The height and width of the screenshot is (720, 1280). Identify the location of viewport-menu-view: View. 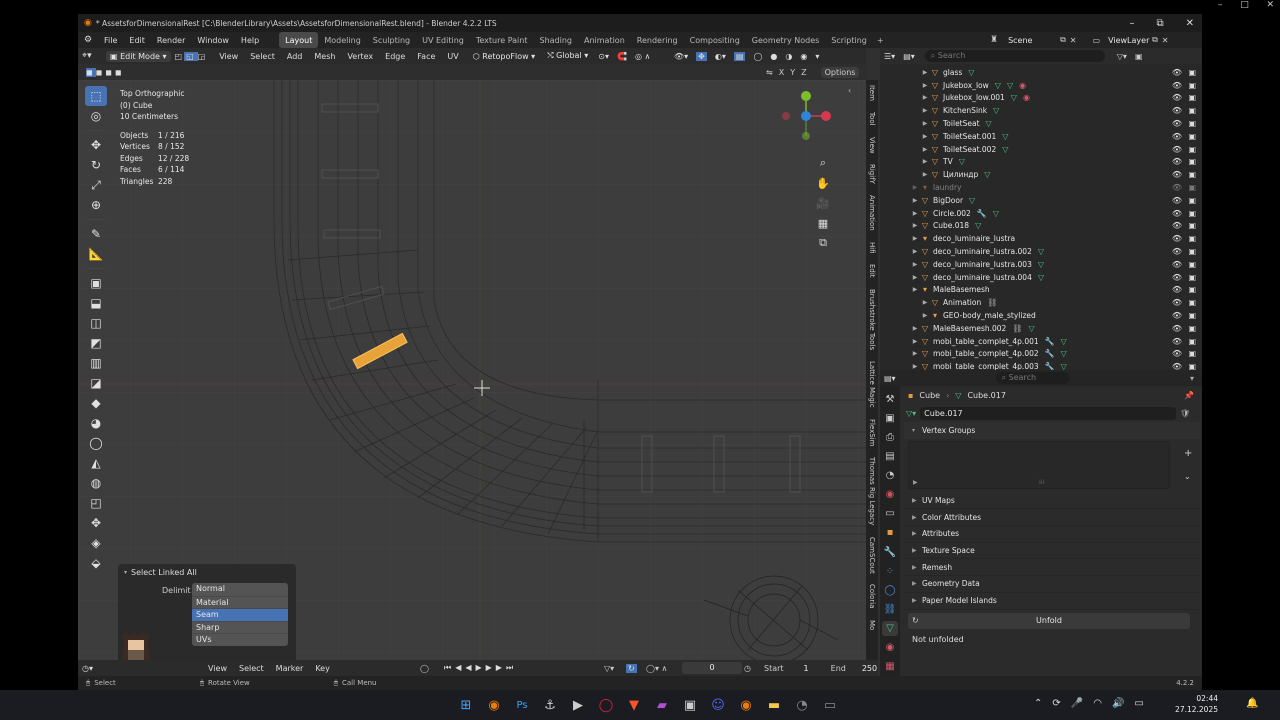
(228, 56).